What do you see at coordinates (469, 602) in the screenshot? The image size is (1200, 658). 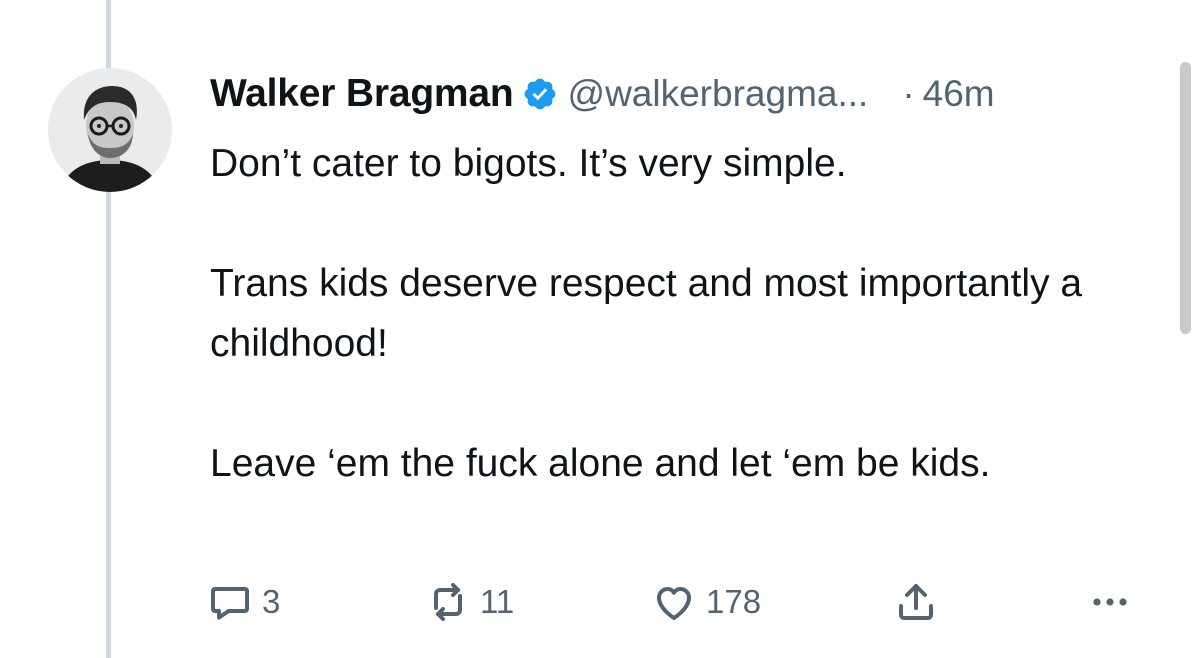 I see `retweet-button: 11` at bounding box center [469, 602].